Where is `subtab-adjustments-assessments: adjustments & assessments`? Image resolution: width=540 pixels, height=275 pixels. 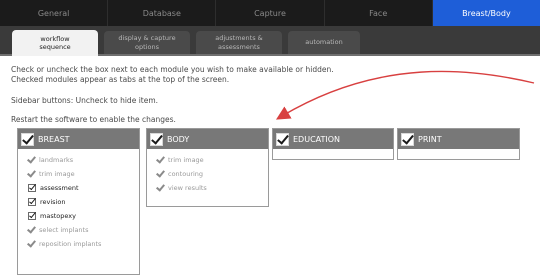
subtab-adjustments-assessments: adjustments & assessments is located at coordinates (239, 42).